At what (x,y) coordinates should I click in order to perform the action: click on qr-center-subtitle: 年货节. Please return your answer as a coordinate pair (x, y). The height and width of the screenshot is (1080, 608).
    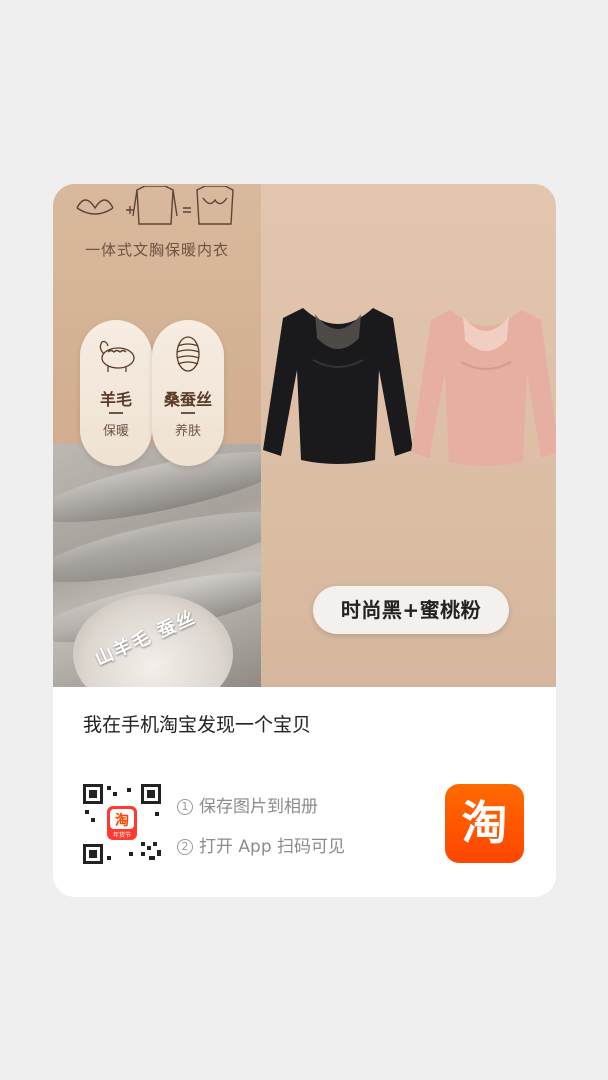
    Looking at the image, I should click on (122, 835).